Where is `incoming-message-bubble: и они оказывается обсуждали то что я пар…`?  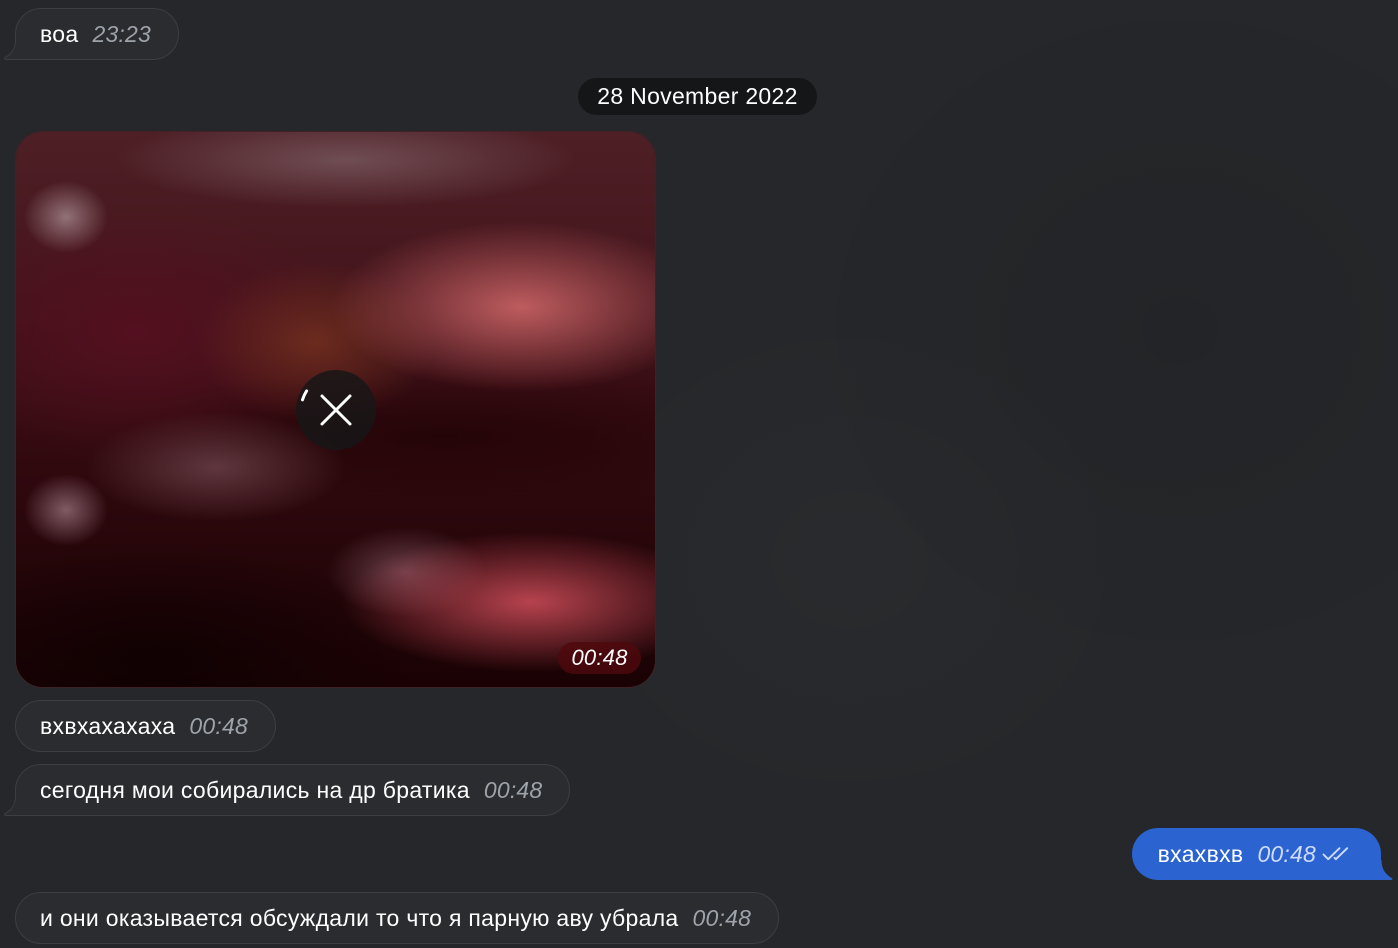
incoming-message-bubble: и они оказывается обсуждали то что я пар… is located at coordinates (397, 918).